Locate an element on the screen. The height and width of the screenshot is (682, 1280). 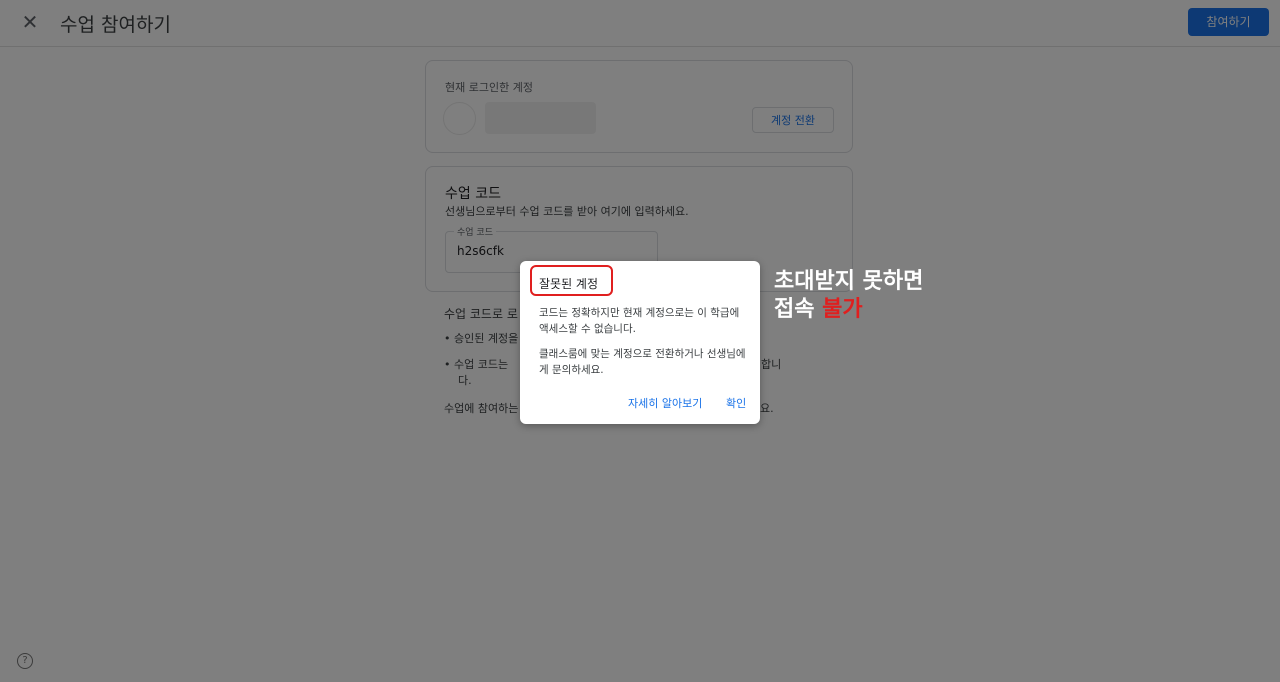
dialog-body: 클래스룸에 맞는 계정으로 전환하거나 선생님에게 문의하세요. is located at coordinates (642, 362).